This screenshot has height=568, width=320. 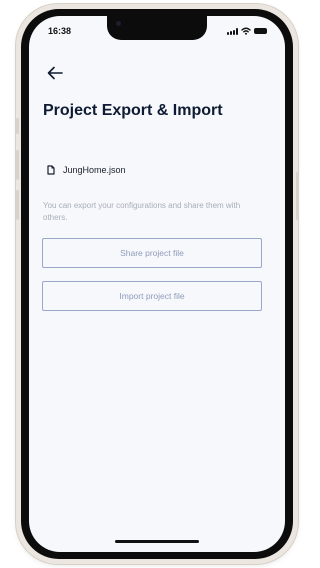 I want to click on status-icons, so click(x=247, y=31).